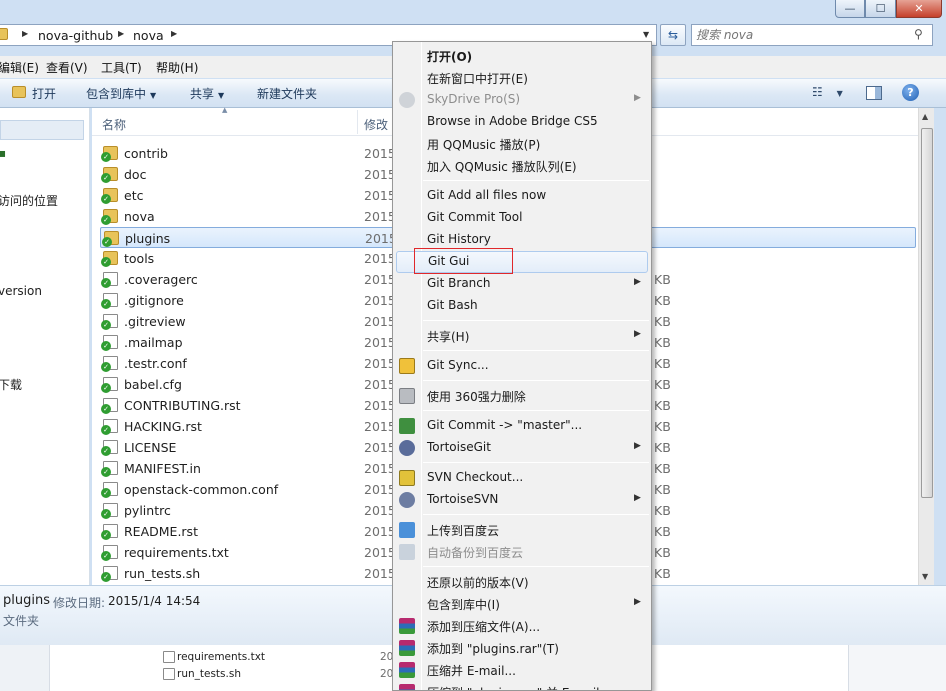 Image resolution: width=946 pixels, height=691 pixels. What do you see at coordinates (75, 35) in the screenshot?
I see `breadcrumb-nova-github: nova-github` at bounding box center [75, 35].